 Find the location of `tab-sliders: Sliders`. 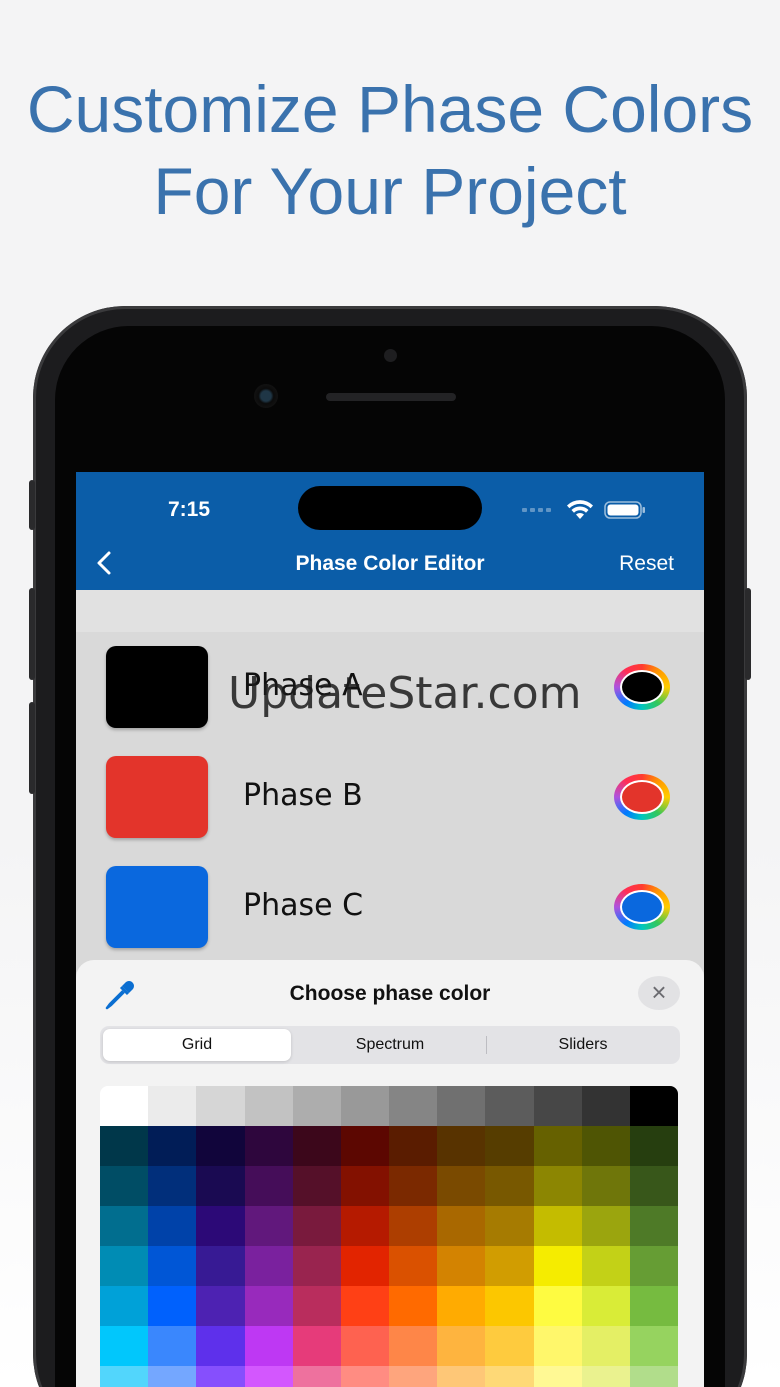

tab-sliders: Sliders is located at coordinates (583, 1045).